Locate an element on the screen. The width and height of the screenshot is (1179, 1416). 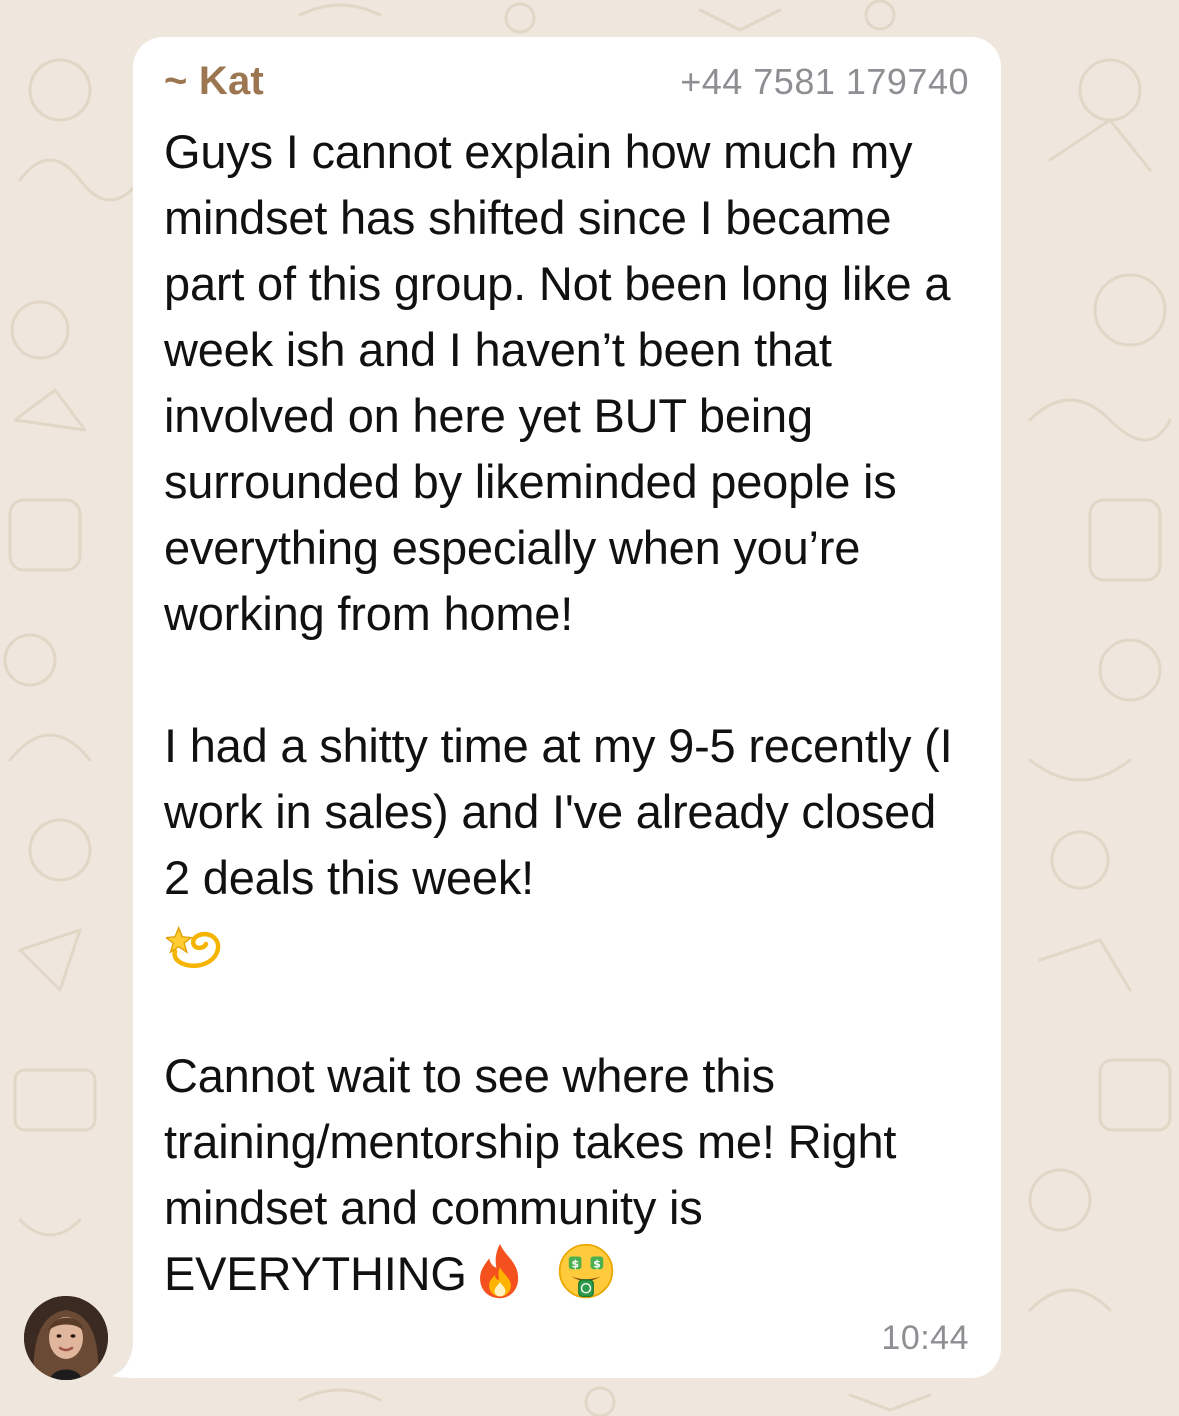
avatar-image is located at coordinates (66, 1338).